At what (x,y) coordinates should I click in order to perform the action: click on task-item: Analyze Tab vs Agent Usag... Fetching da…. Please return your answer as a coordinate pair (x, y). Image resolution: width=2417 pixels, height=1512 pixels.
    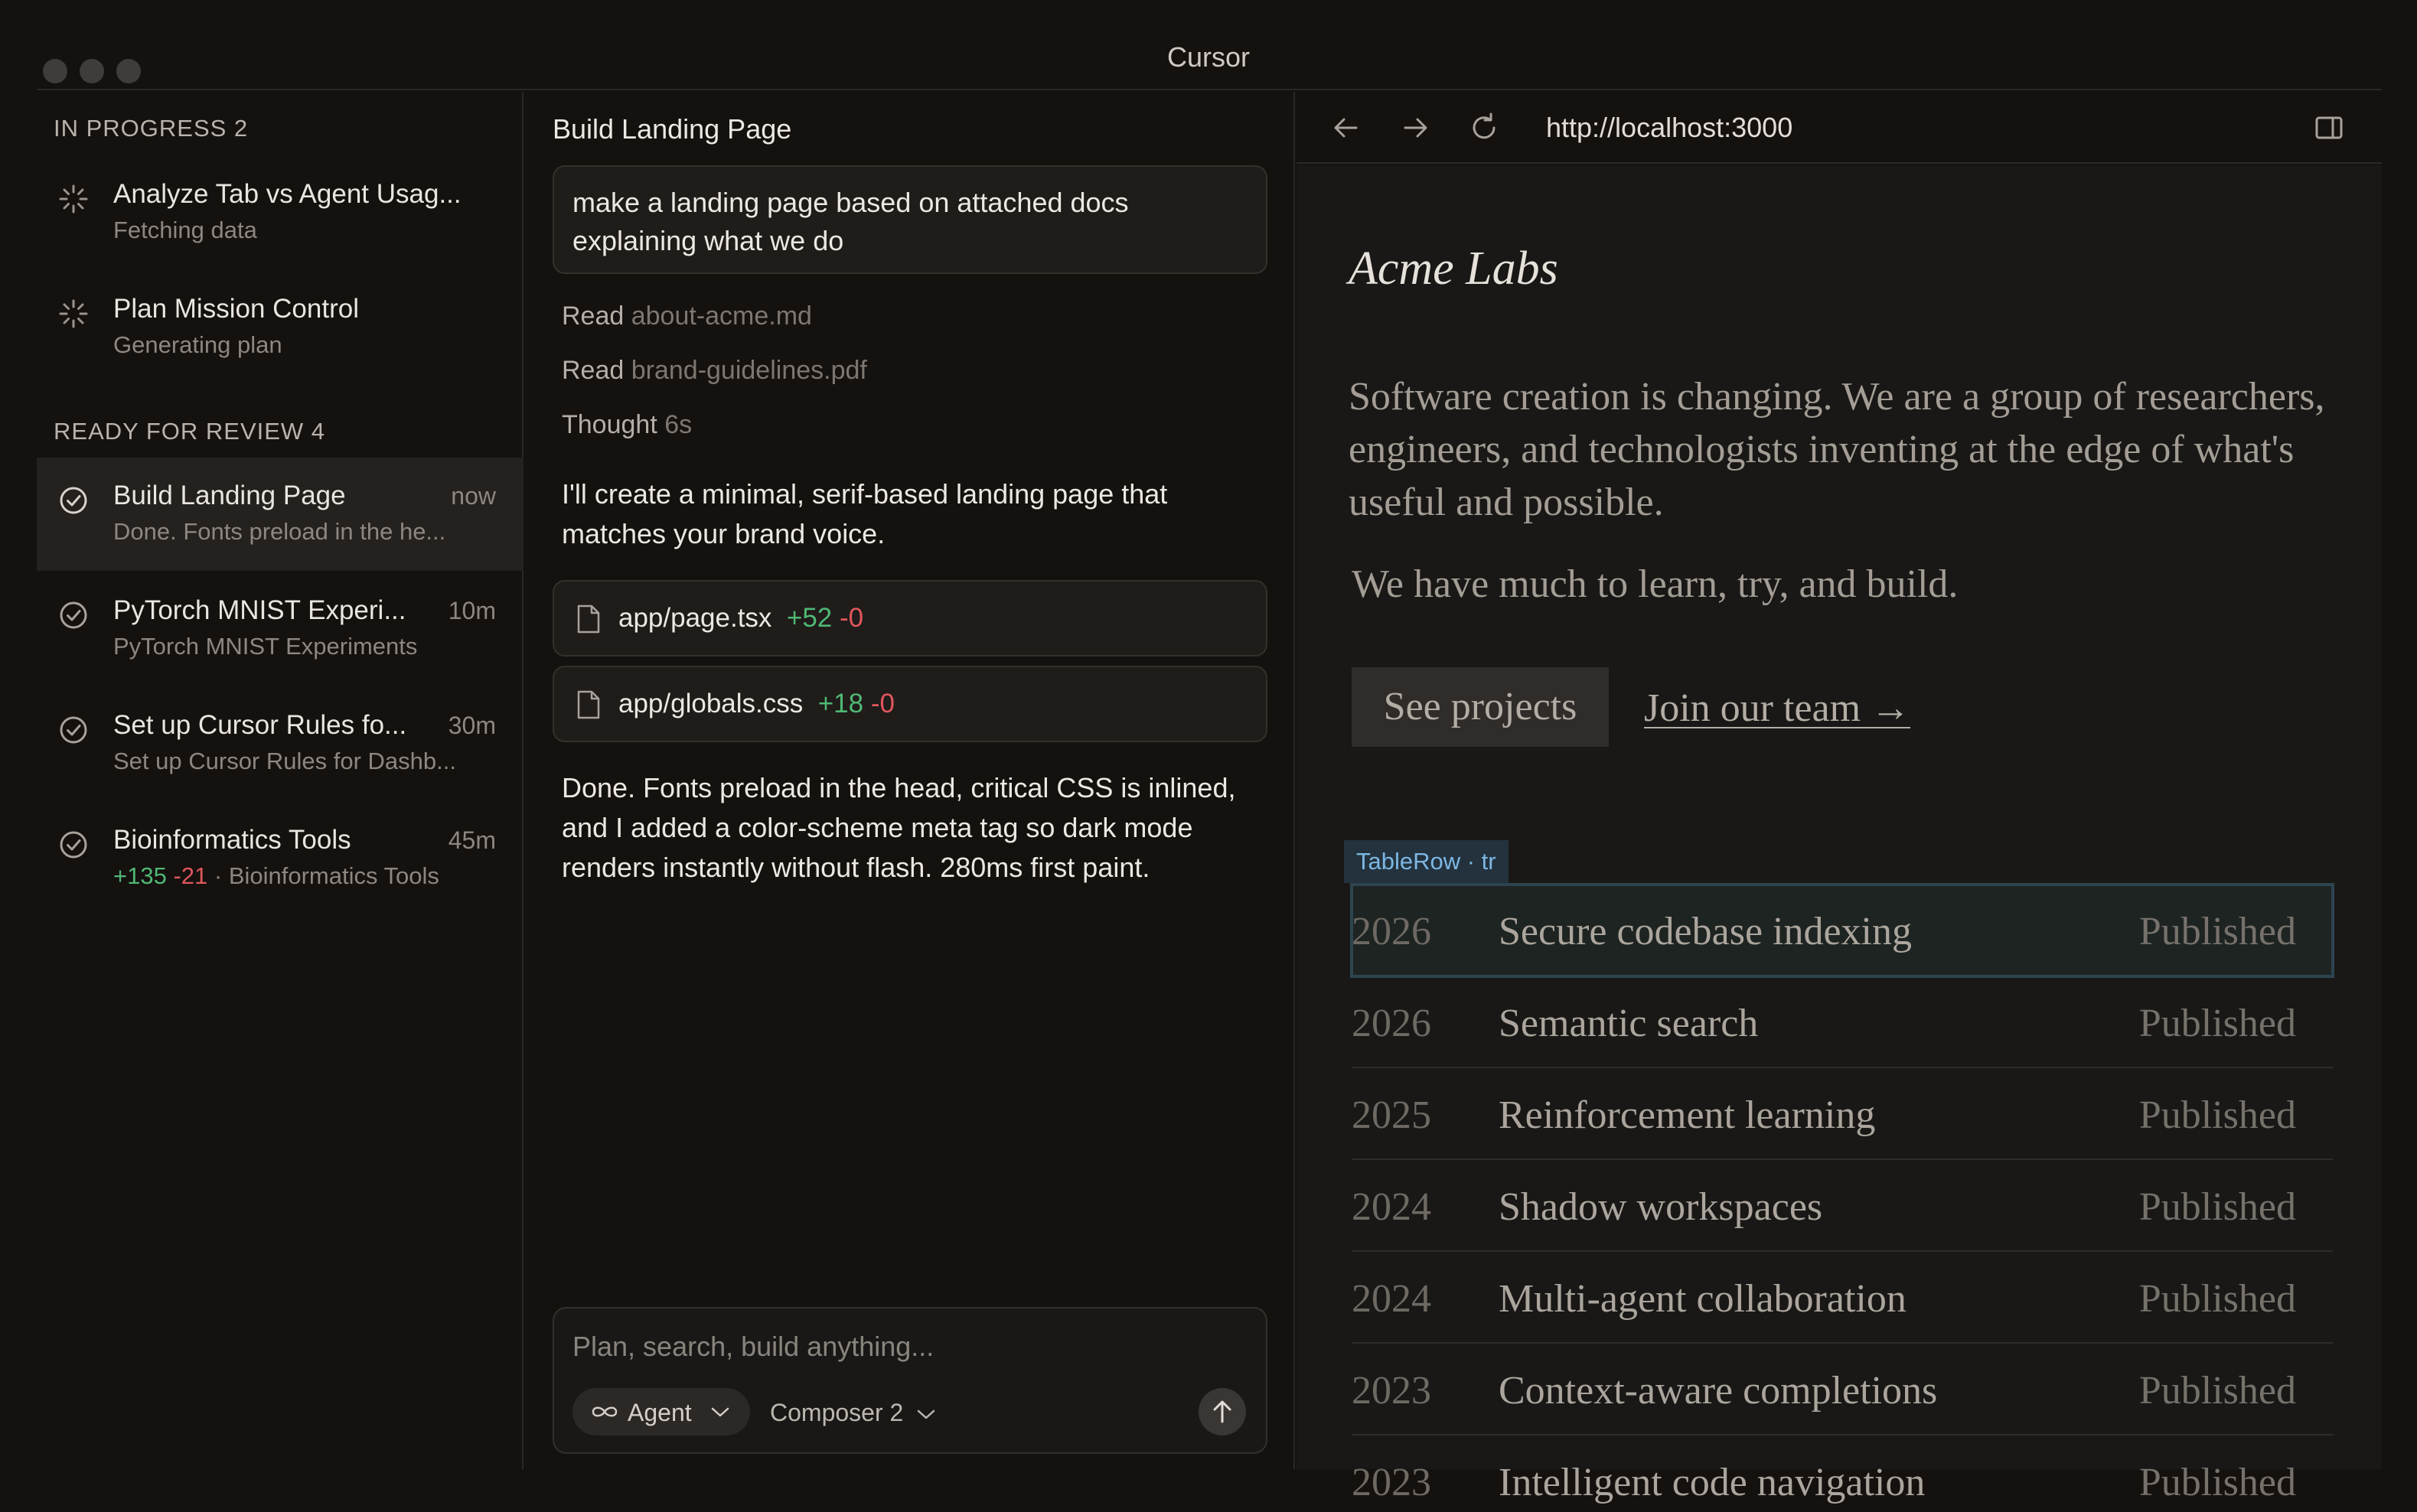
    Looking at the image, I should click on (280, 213).